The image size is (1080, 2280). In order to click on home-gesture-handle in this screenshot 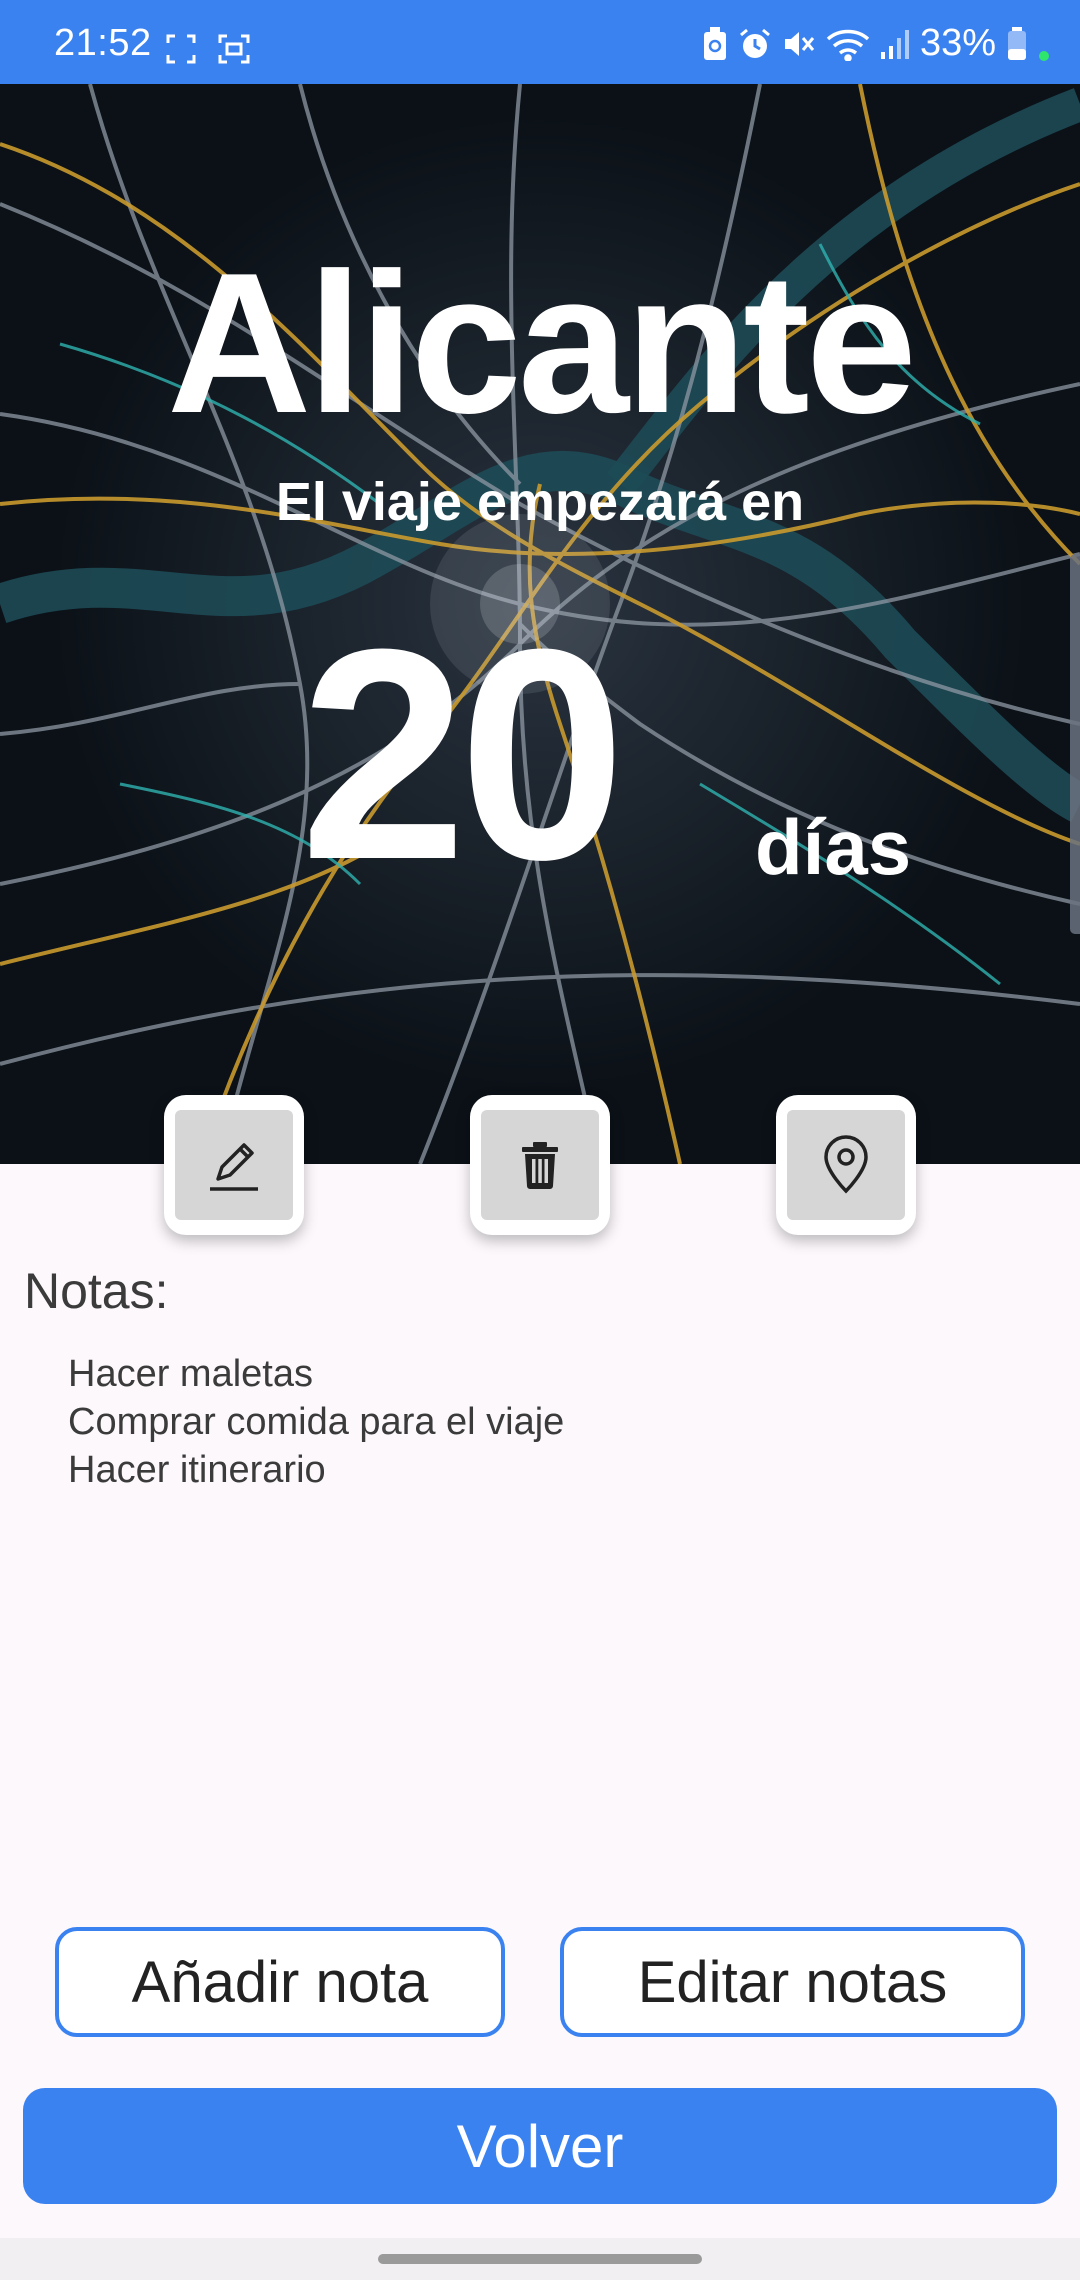, I will do `click(540, 2259)`.